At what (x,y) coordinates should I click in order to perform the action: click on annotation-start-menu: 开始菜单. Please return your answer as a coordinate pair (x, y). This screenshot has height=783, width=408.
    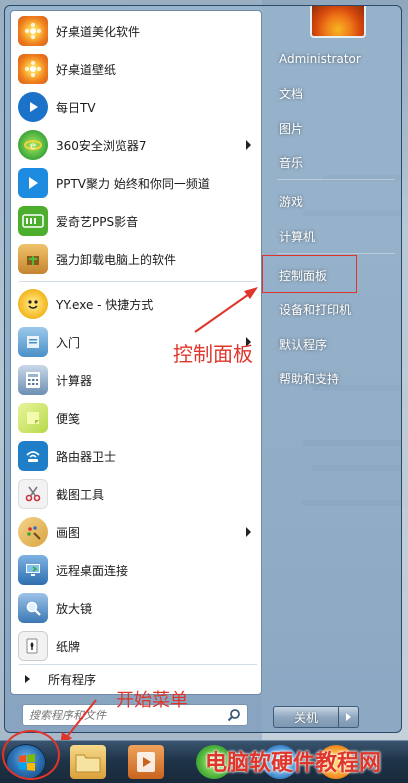
    Looking at the image, I should click on (152, 700).